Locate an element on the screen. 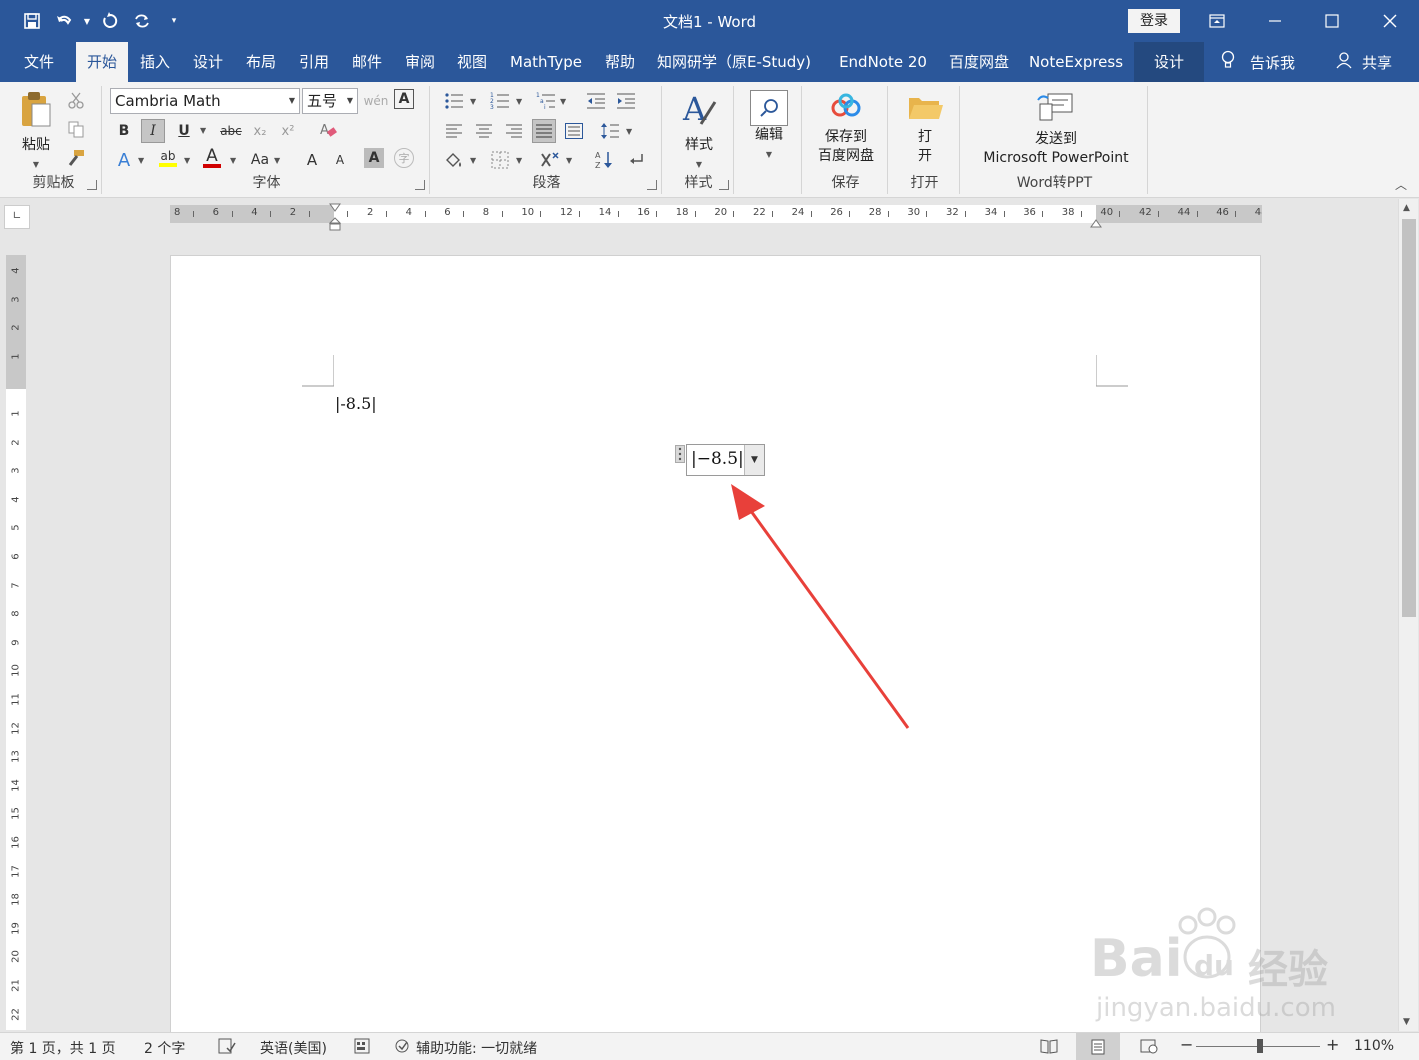 This screenshot has width=1419, height=1060. paragraph-launcher-icon is located at coordinates (652, 185).